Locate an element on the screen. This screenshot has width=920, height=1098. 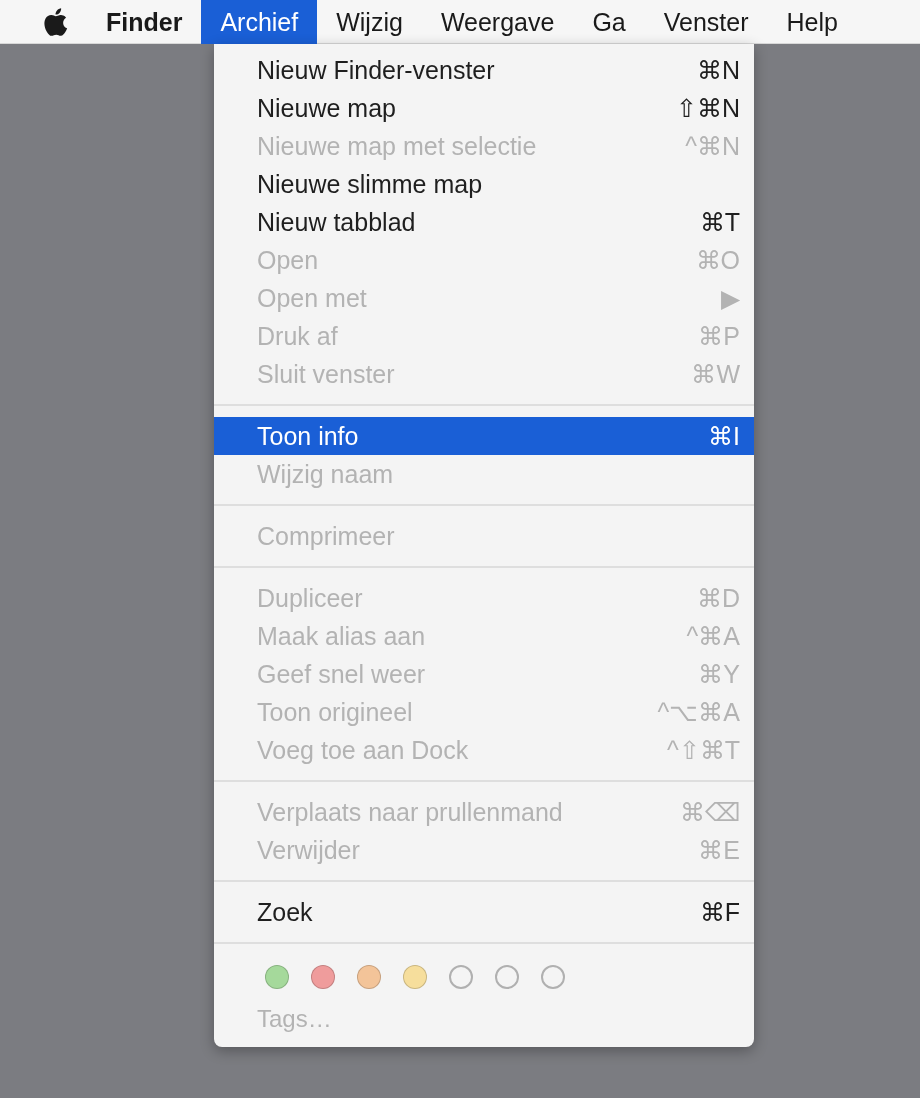
menu-item-label: Maak alias aan is located at coordinates (341, 636).